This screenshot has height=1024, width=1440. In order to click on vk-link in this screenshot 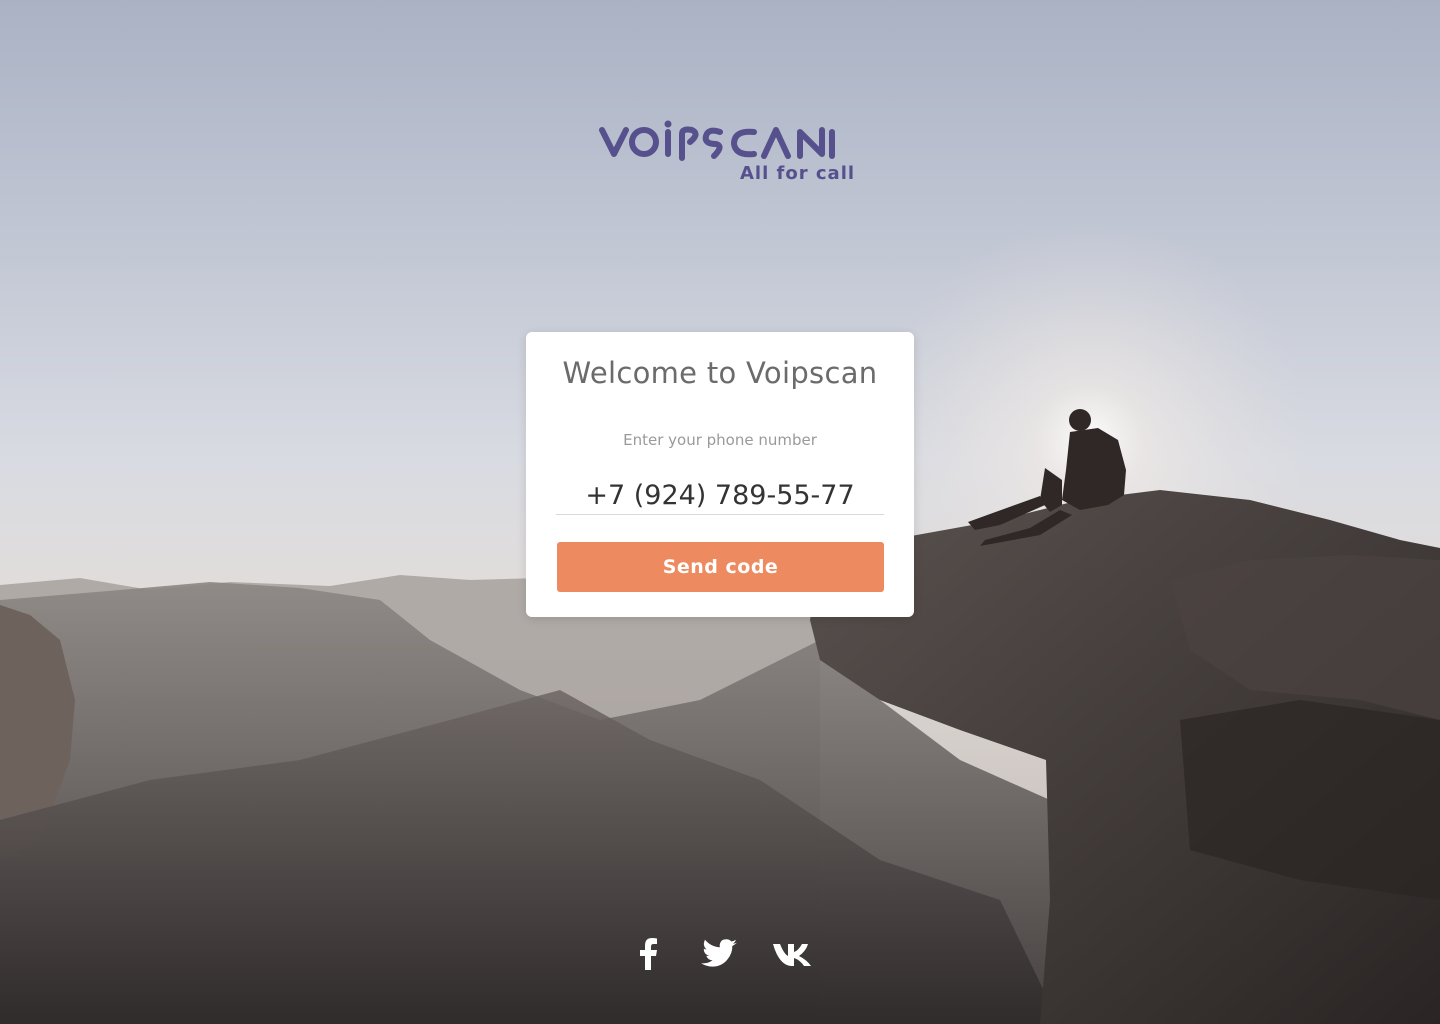, I will do `click(793, 954)`.